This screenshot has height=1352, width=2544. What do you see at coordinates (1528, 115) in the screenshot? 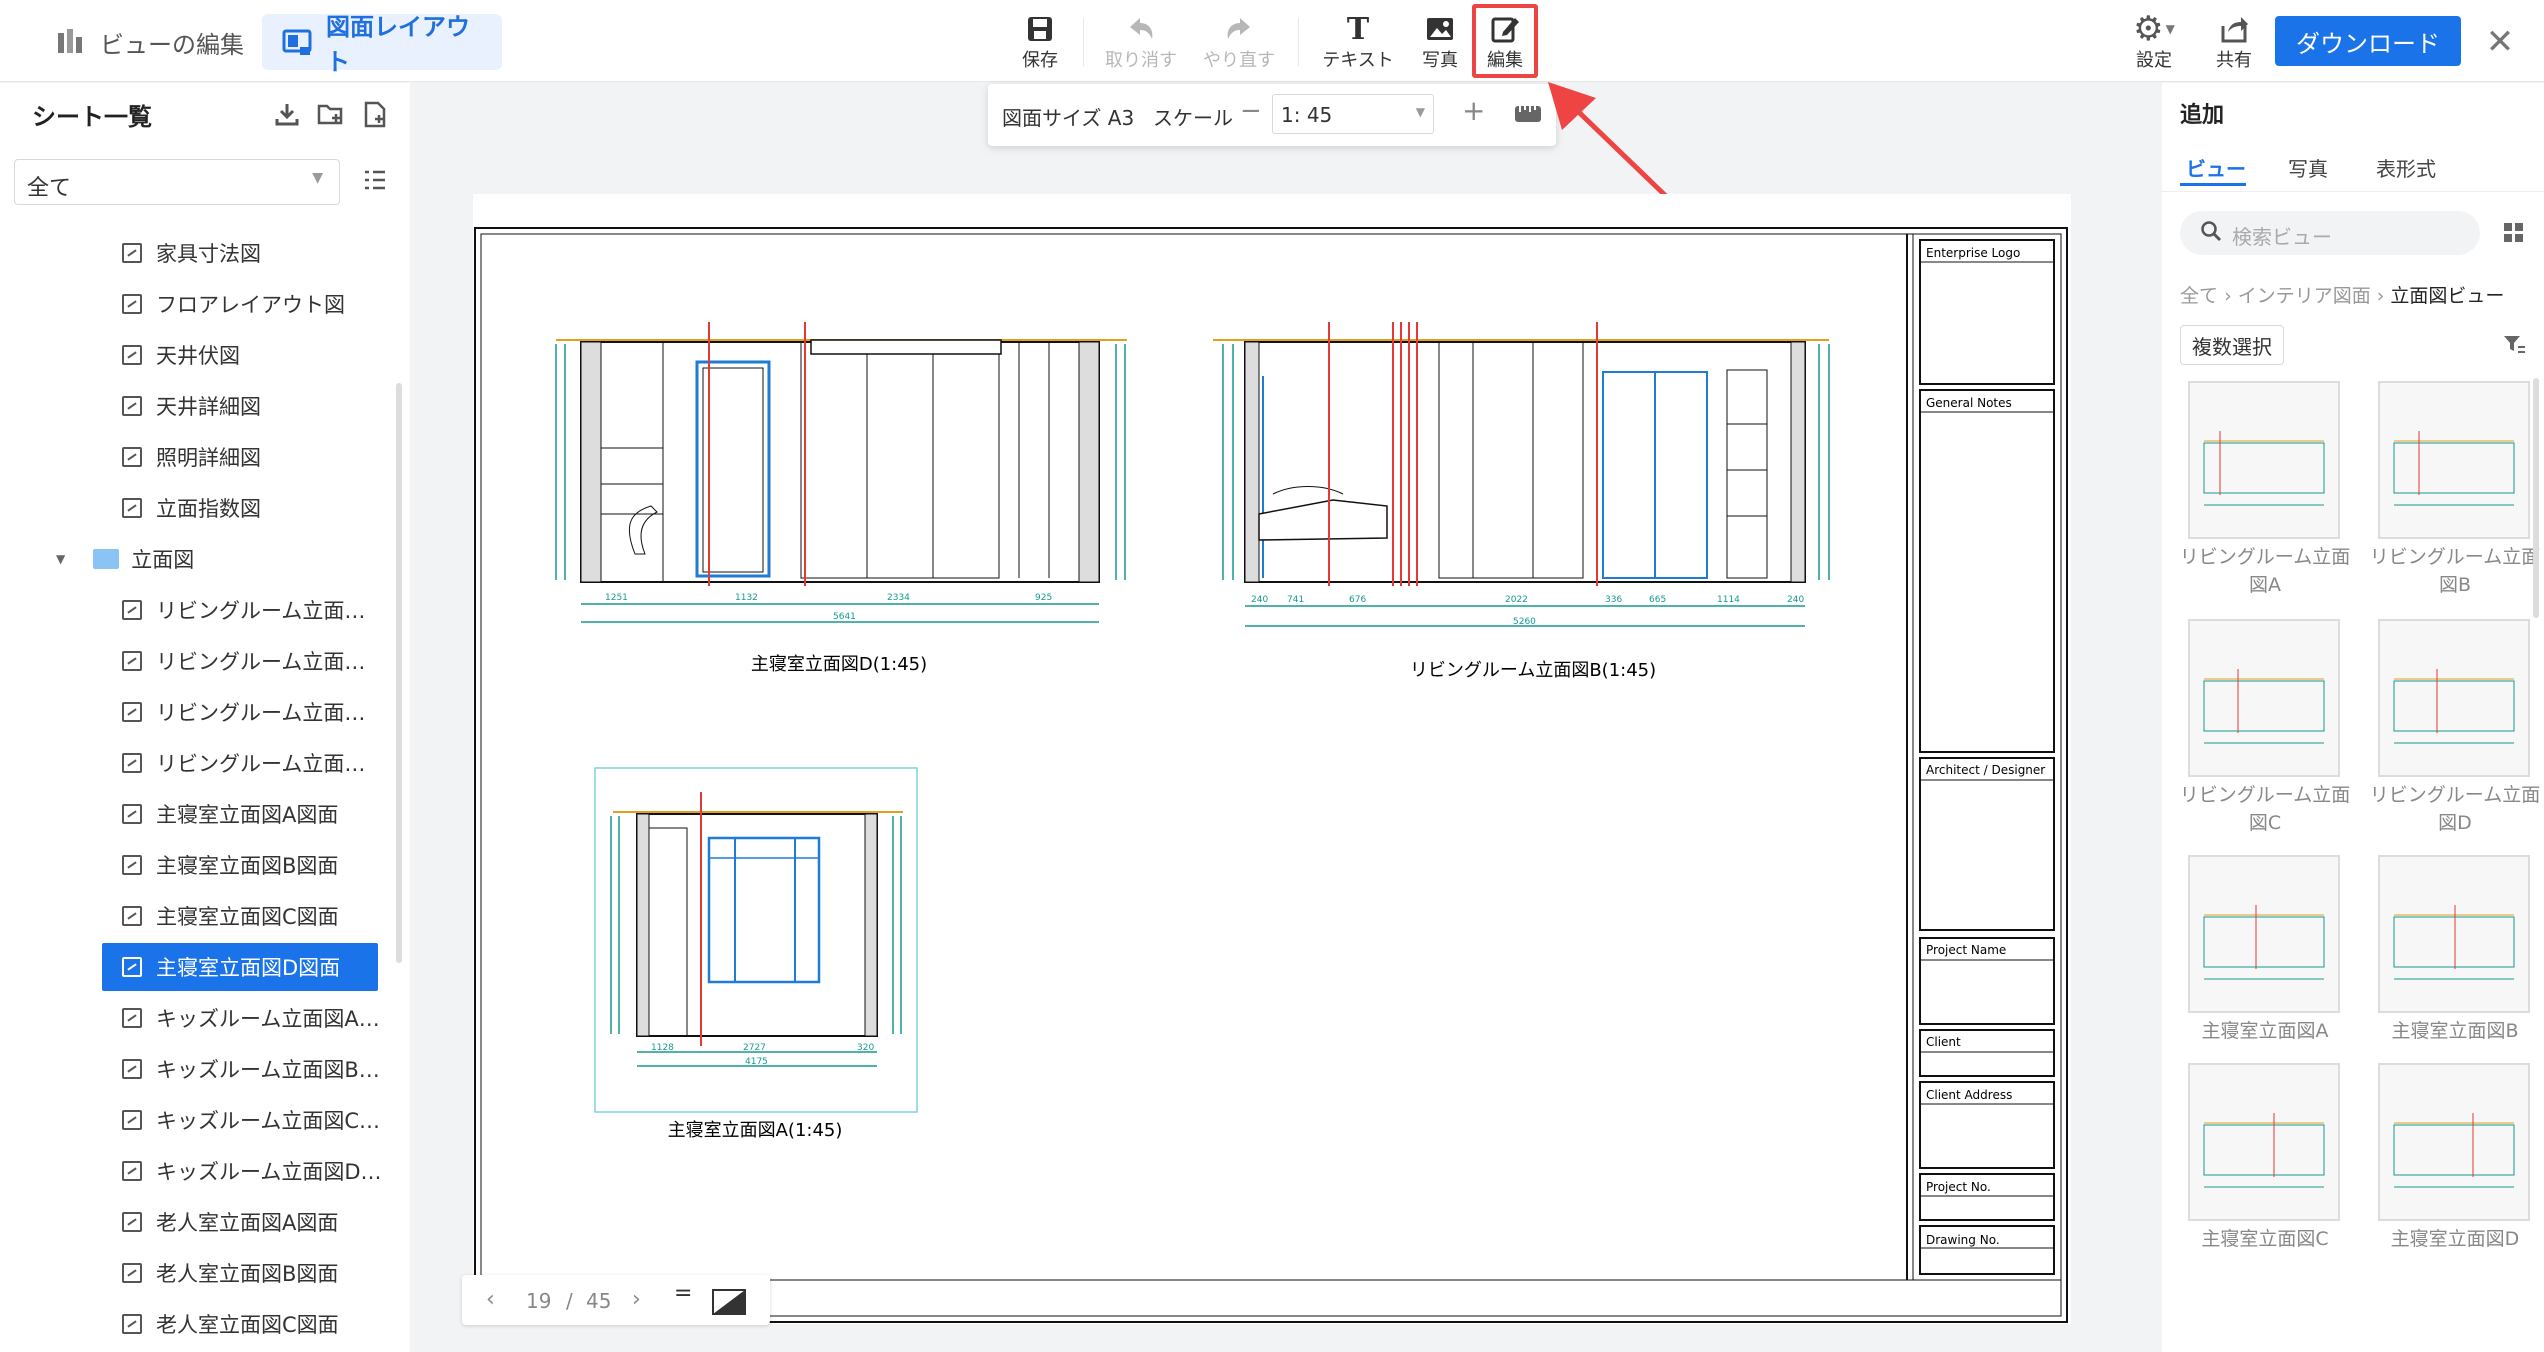
I see `ruler-icon` at bounding box center [1528, 115].